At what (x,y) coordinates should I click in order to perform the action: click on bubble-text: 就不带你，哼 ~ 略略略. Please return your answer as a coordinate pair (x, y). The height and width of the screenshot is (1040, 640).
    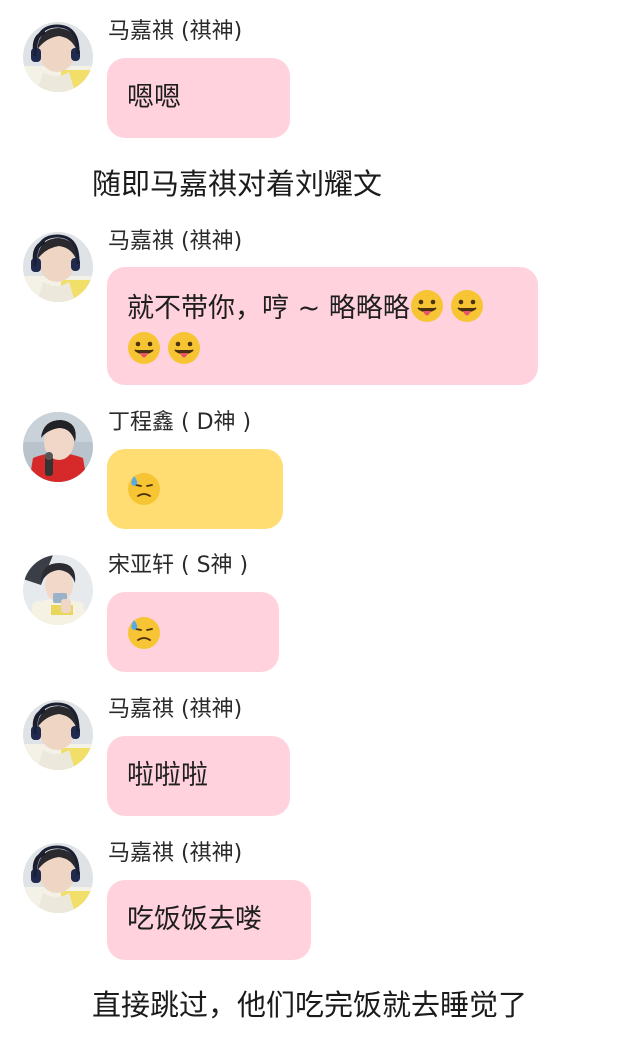
    Looking at the image, I should click on (268, 308).